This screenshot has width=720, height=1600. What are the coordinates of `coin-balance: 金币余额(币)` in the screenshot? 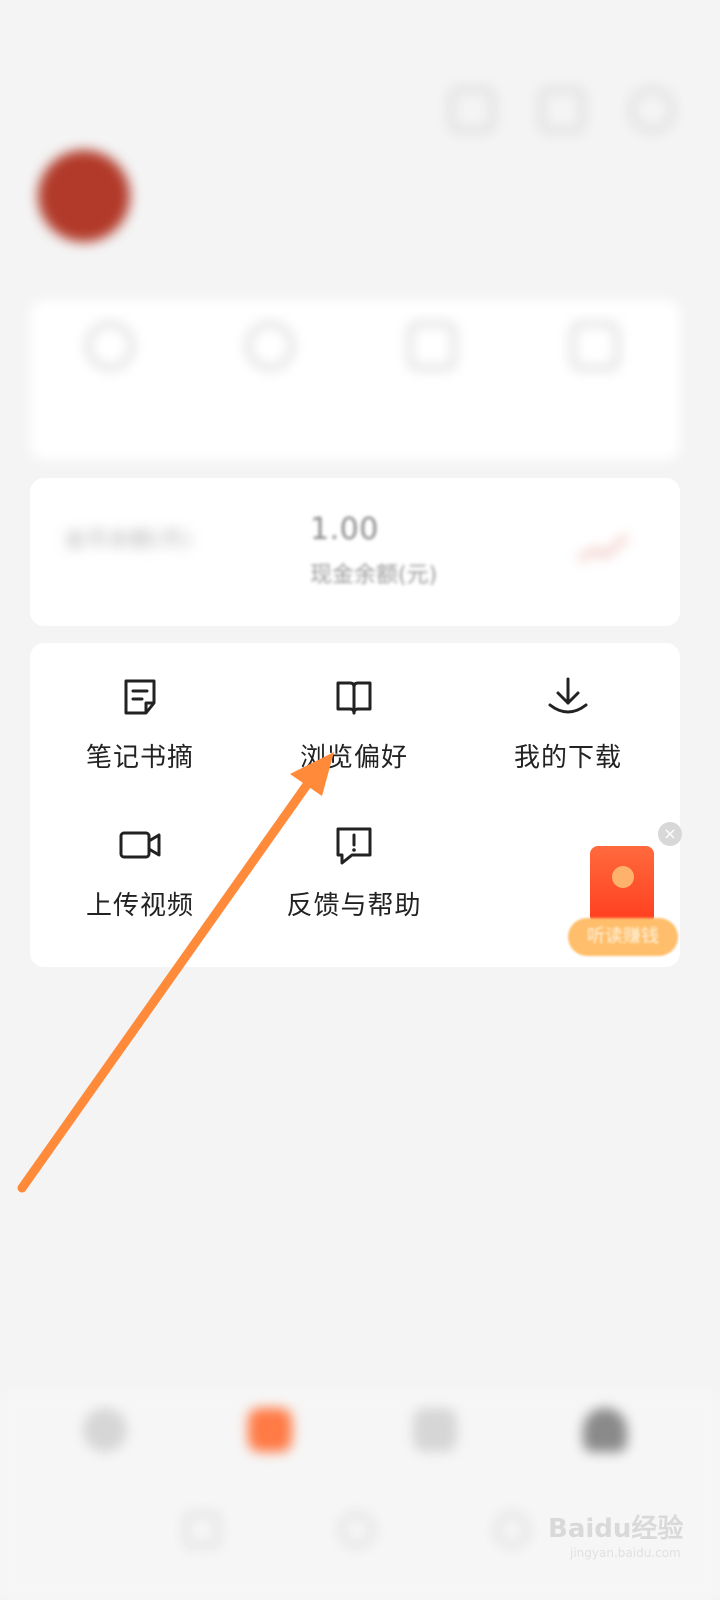 It's located at (127, 533).